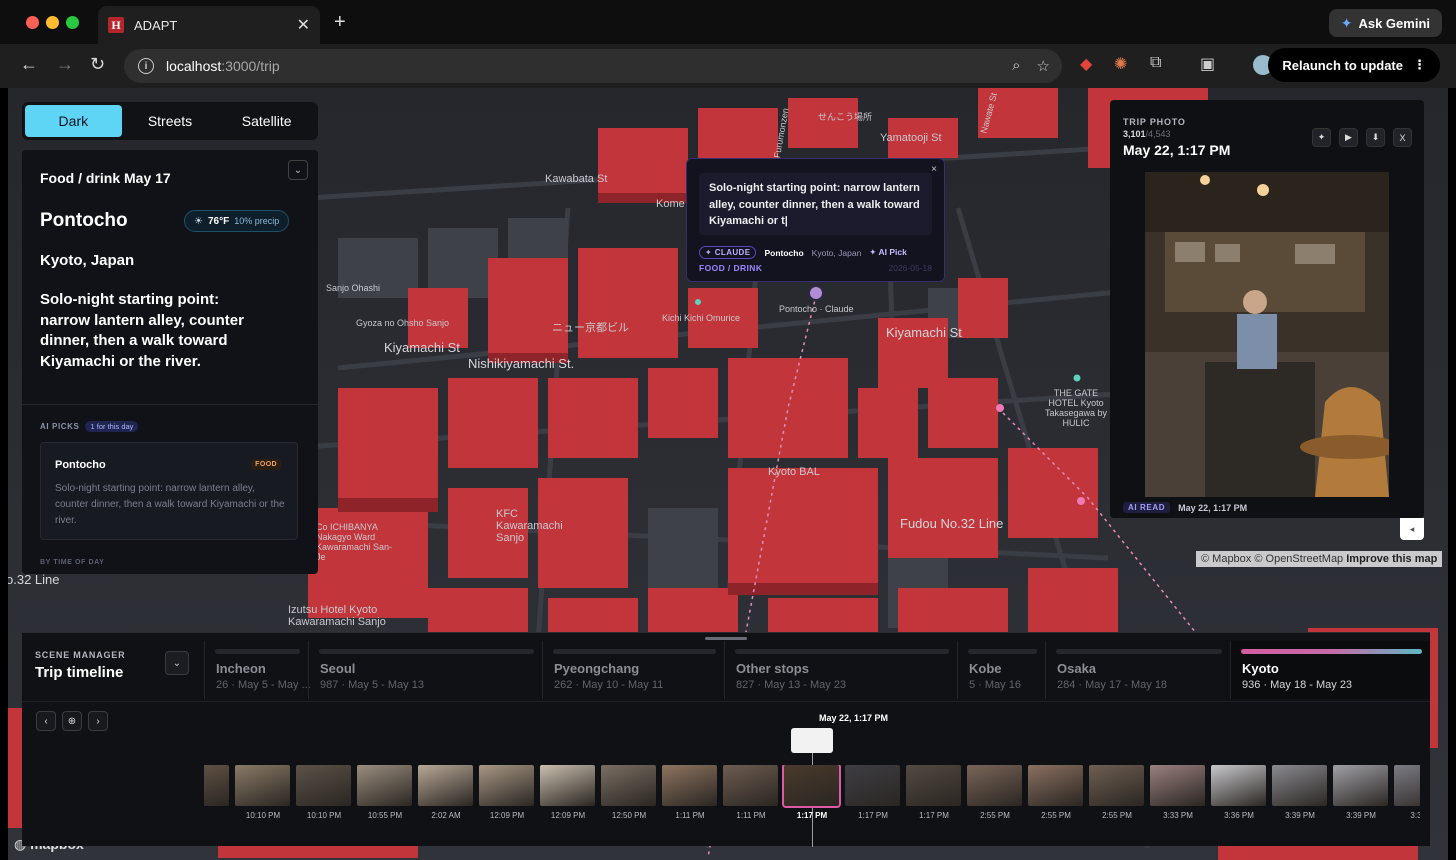  What do you see at coordinates (911, 138) in the screenshot?
I see `map-label-yamatooji: Yamatooji St` at bounding box center [911, 138].